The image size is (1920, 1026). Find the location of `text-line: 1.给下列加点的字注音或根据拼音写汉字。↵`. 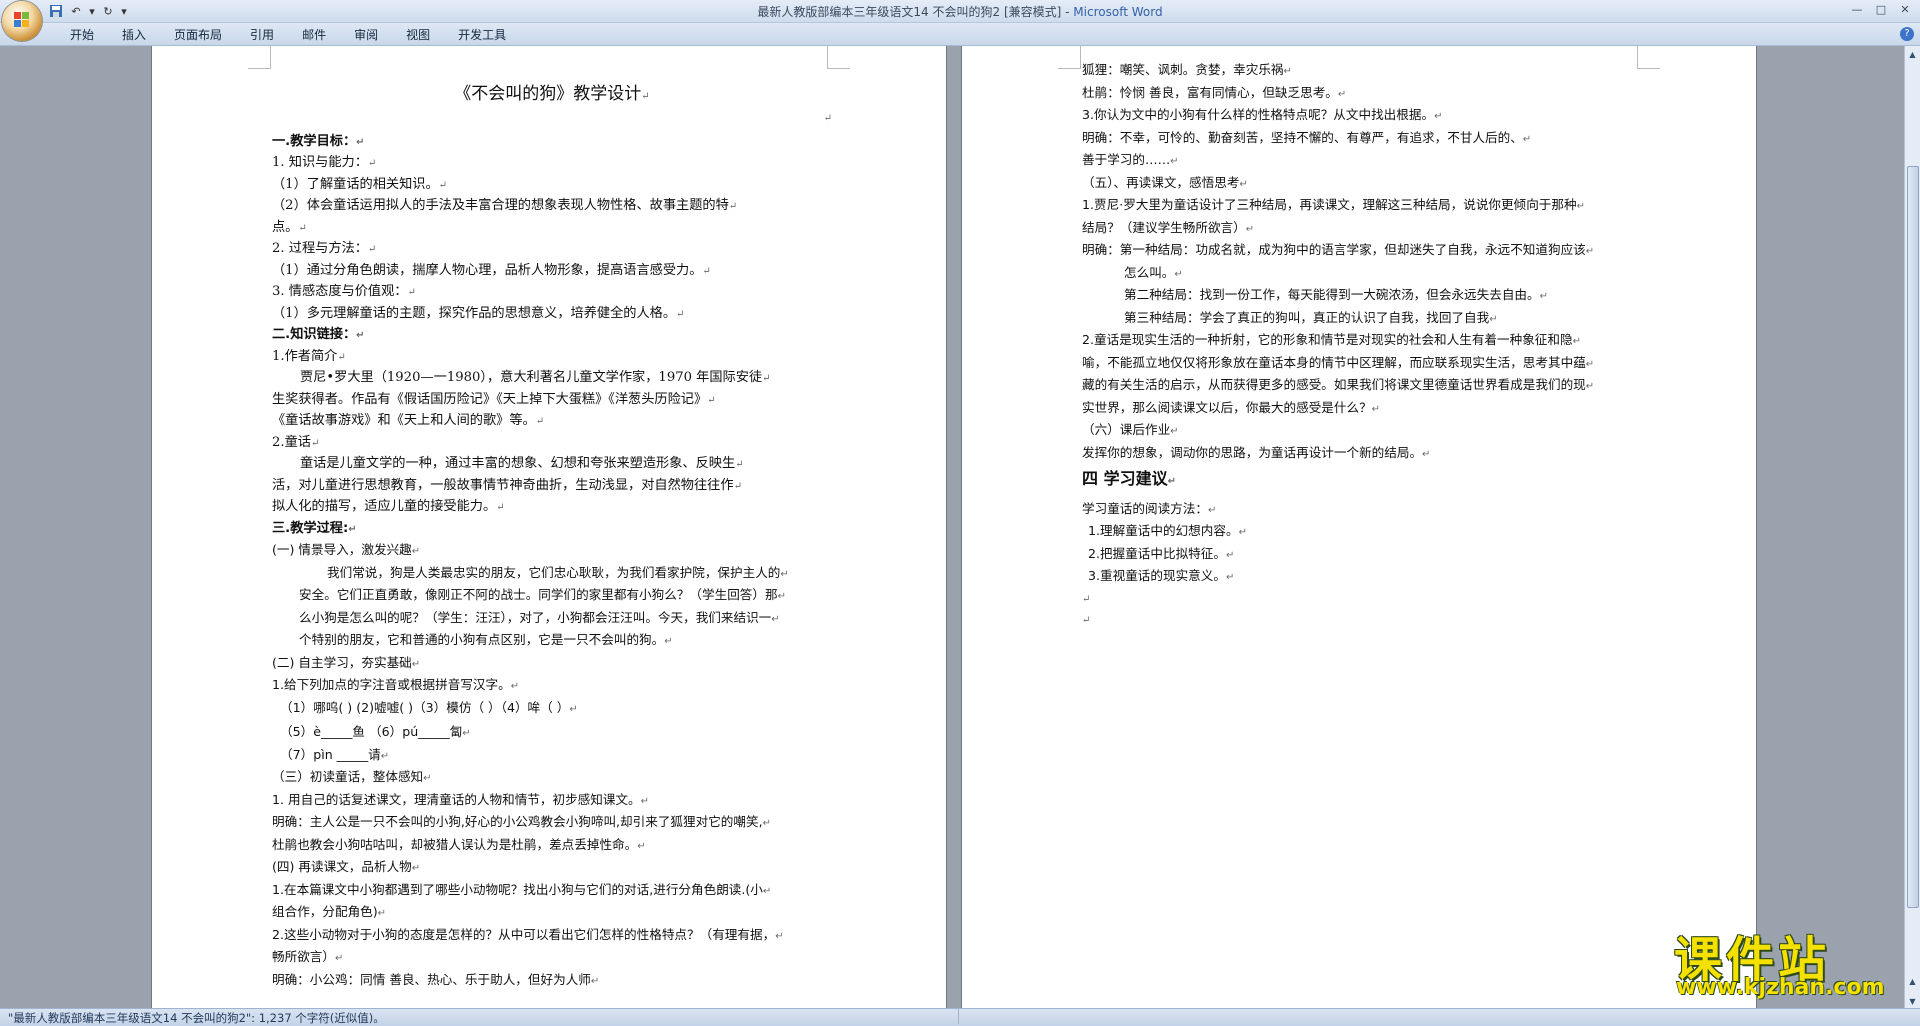

text-line: 1.给下列加点的字注音或根据拼音写汉字。↵ is located at coordinates (396, 684).